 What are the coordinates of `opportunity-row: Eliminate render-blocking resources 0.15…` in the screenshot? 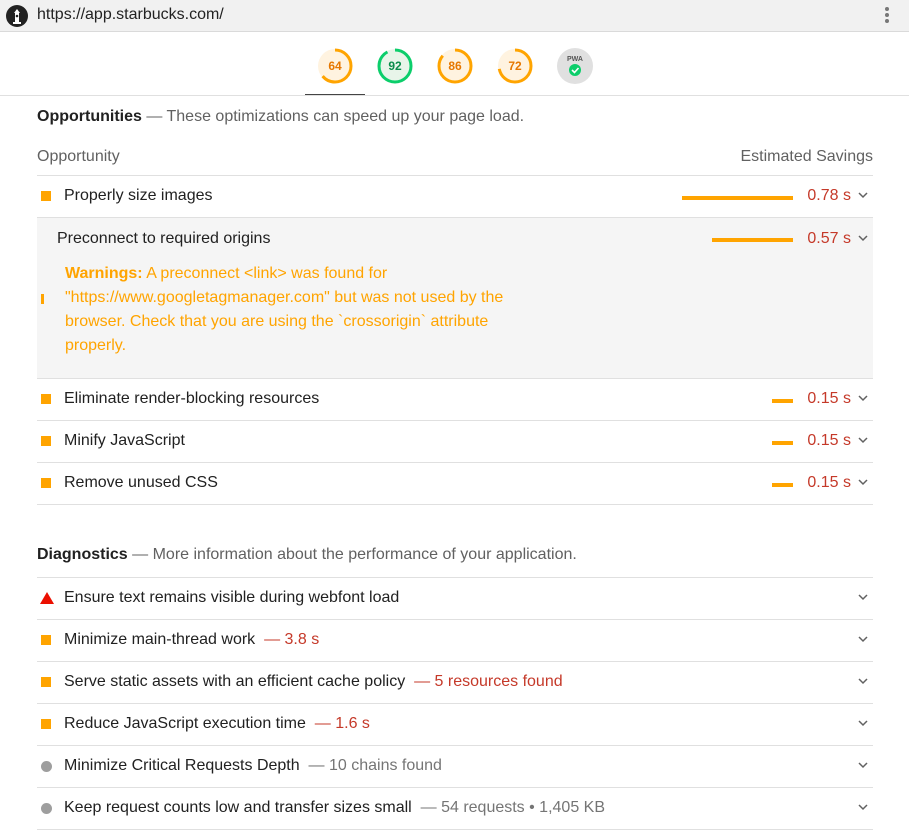 It's located at (455, 400).